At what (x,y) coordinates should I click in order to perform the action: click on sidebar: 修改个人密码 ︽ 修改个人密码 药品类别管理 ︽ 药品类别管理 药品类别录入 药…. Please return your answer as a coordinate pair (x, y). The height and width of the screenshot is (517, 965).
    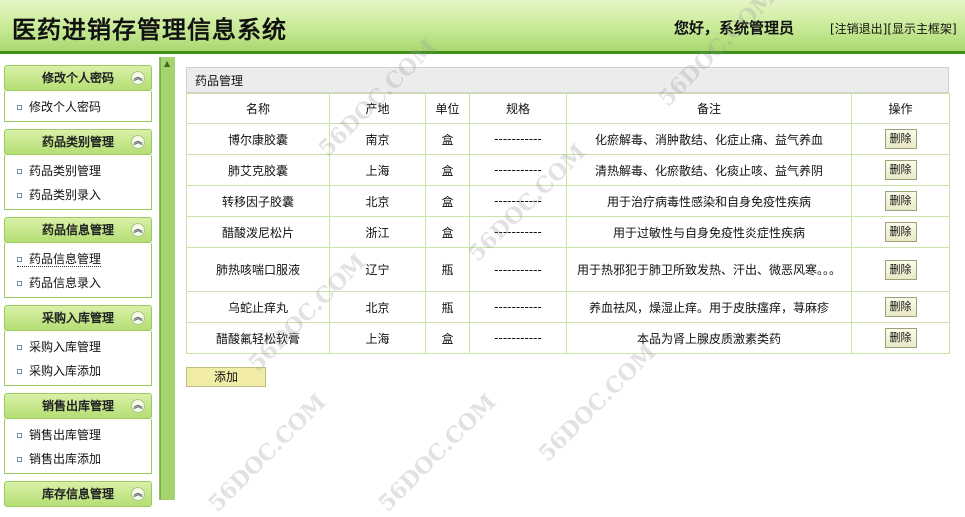
    Looking at the image, I should click on (80, 282).